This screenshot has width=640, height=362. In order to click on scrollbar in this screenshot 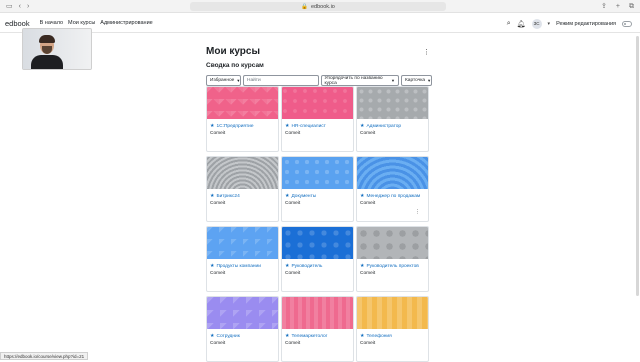, I will do `click(637, 166)`.